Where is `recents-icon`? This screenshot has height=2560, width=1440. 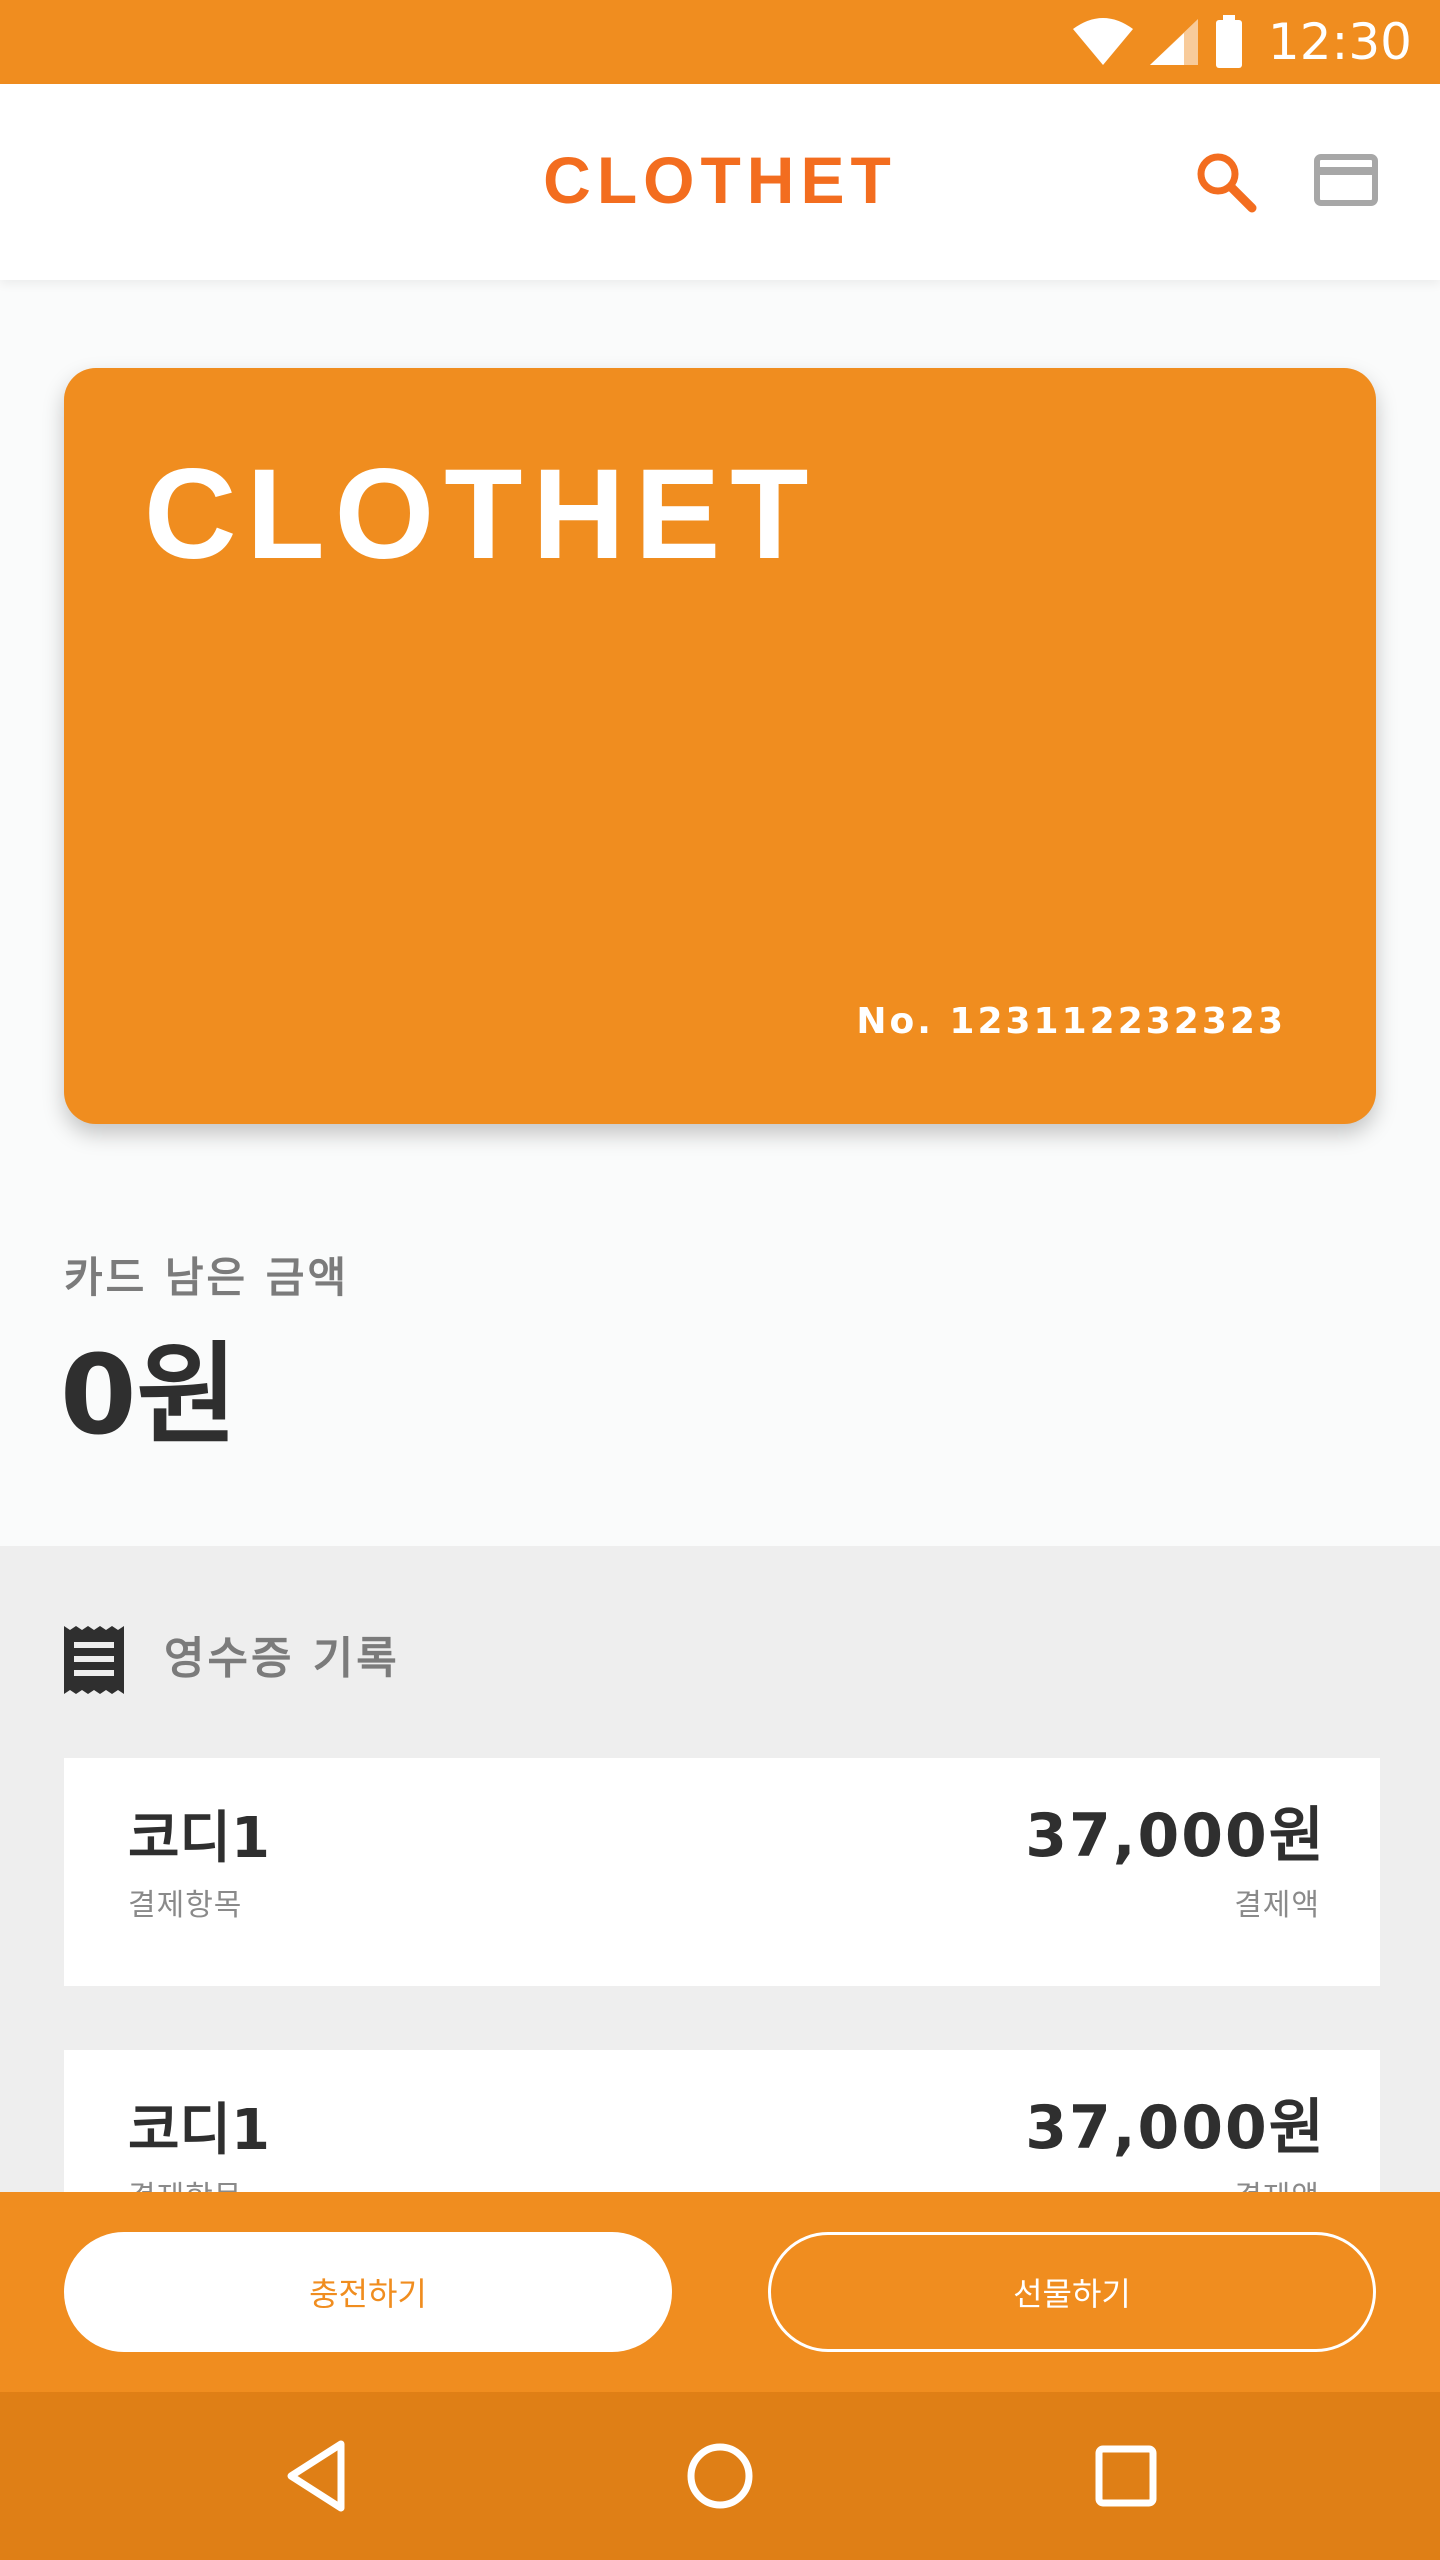 recents-icon is located at coordinates (1126, 2476).